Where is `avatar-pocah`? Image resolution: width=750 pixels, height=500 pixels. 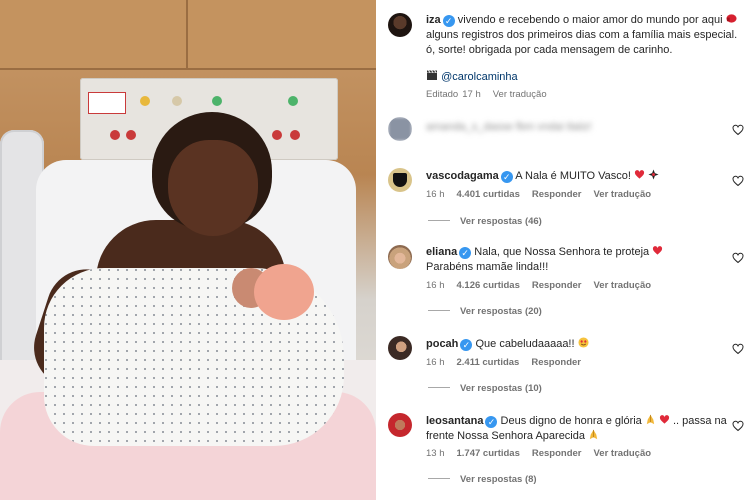
avatar-pocah is located at coordinates (400, 348).